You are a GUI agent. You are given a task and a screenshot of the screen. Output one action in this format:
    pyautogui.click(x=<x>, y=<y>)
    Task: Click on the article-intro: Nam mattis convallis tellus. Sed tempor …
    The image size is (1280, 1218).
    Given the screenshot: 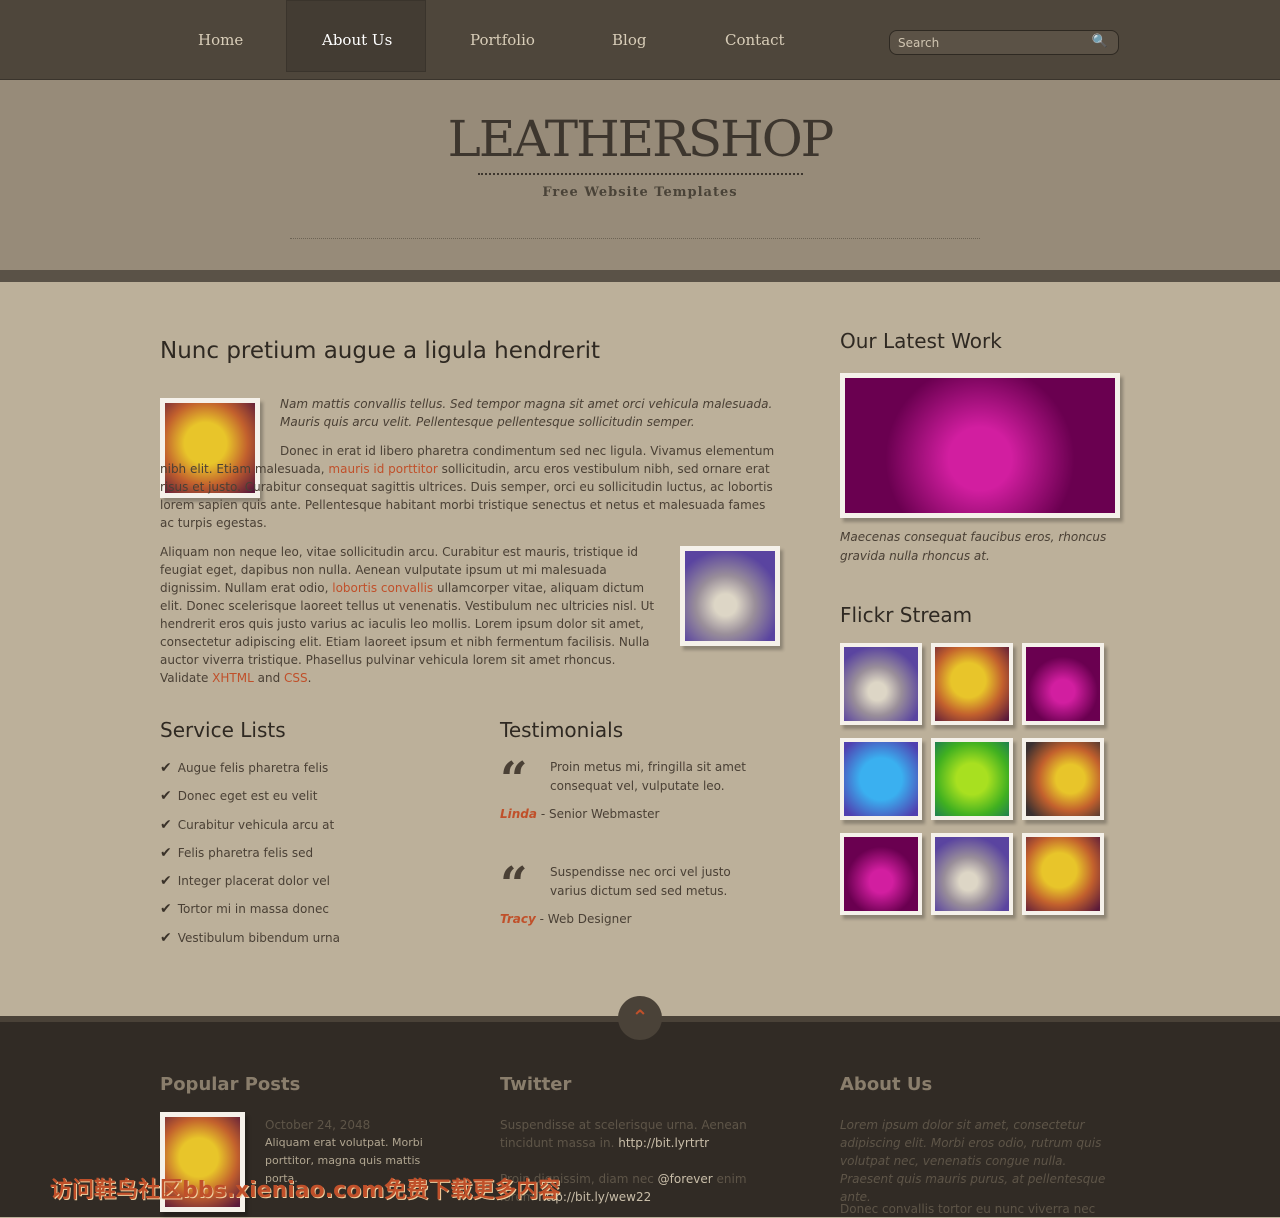 What is the action you would take?
    pyautogui.click(x=526, y=413)
    